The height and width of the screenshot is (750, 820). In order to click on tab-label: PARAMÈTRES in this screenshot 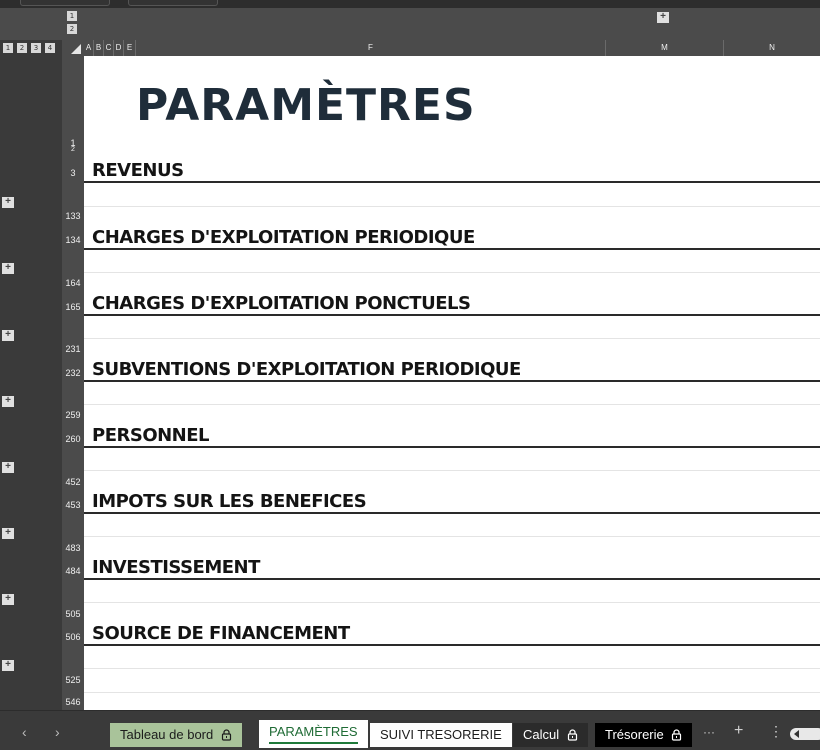, I will do `click(313, 731)`.